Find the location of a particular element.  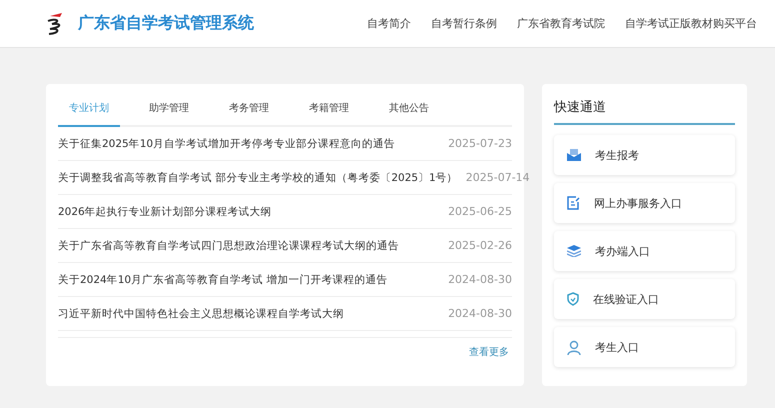

person-icon is located at coordinates (574, 347).